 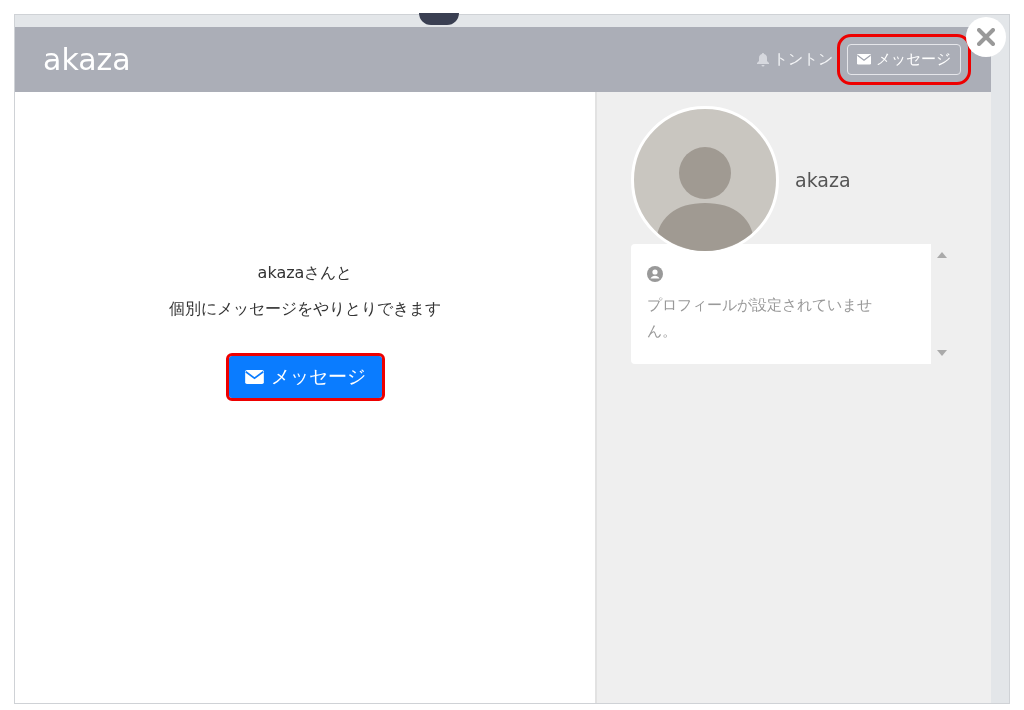 I want to click on scroll-up-icon, so click(x=942, y=255).